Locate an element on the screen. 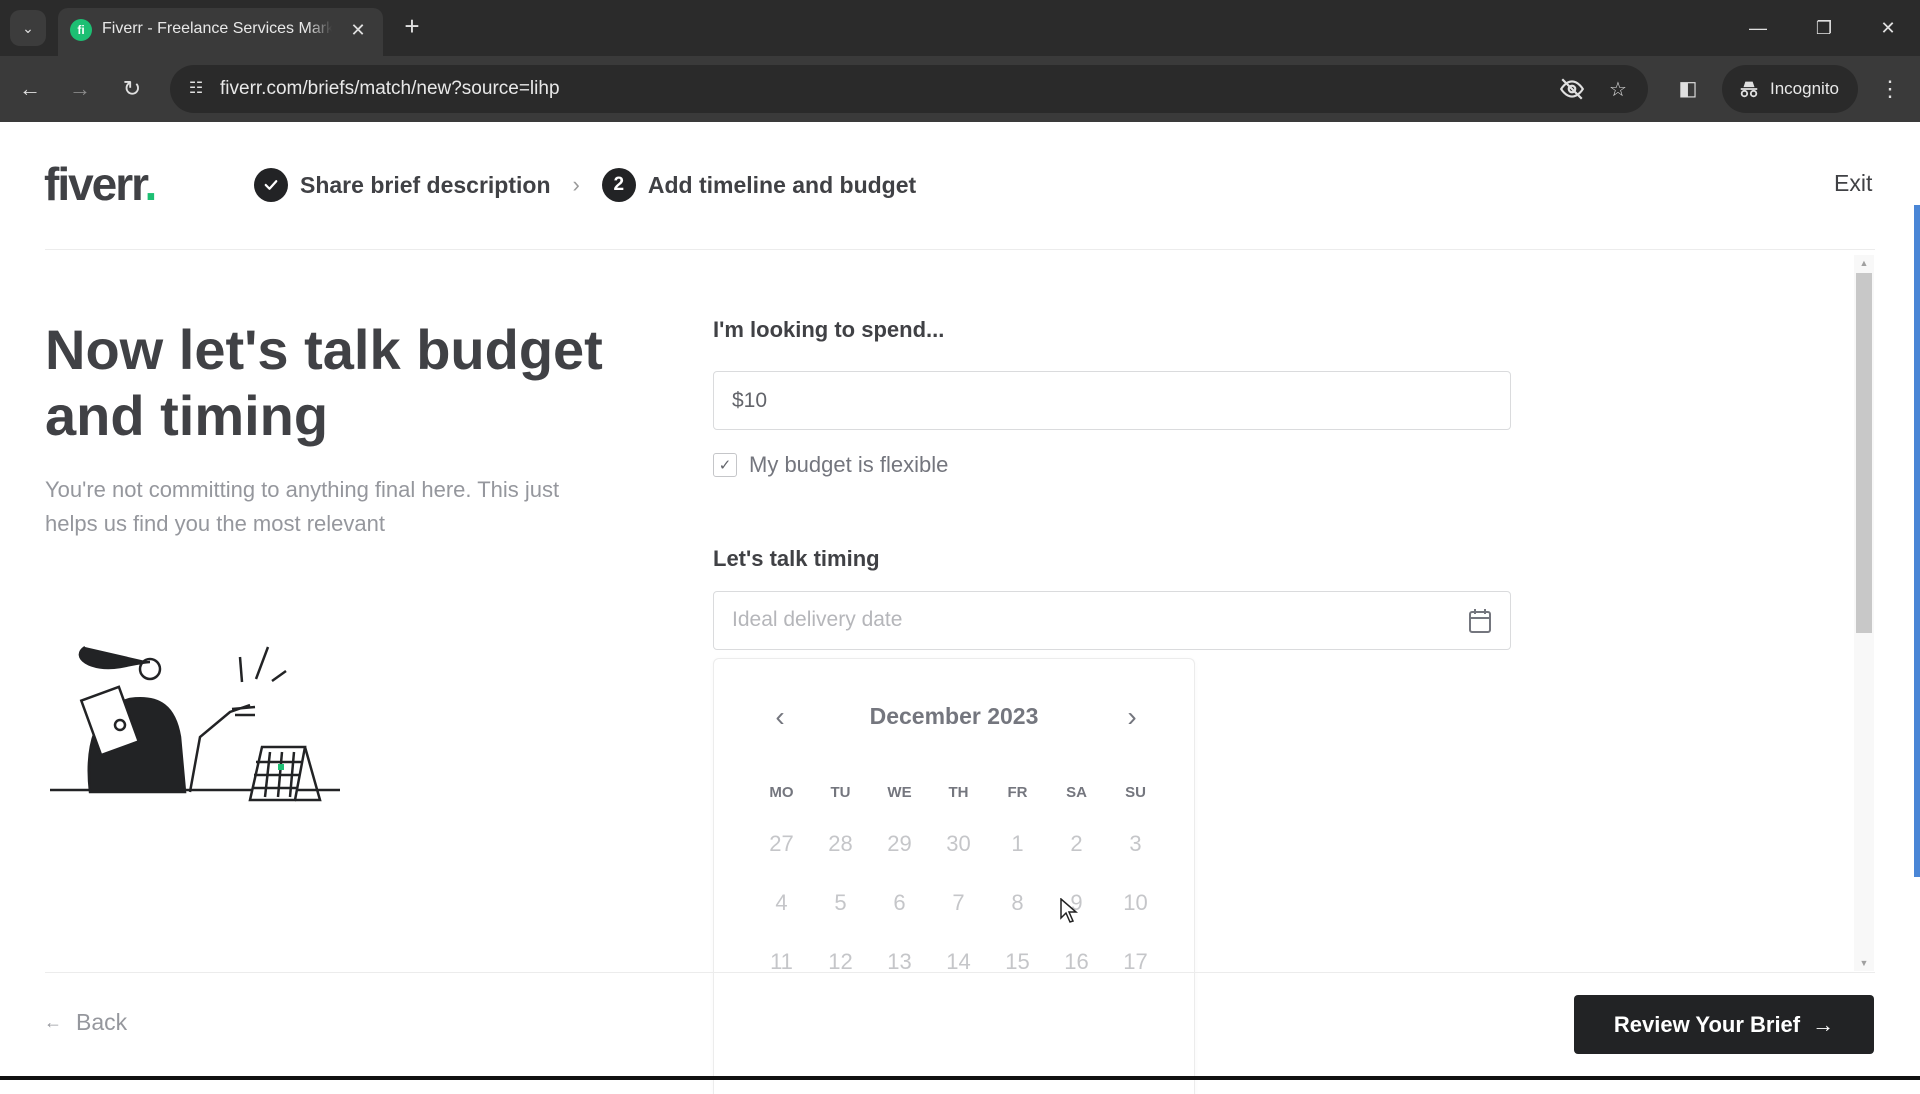  reload-icon: ↻ is located at coordinates (132, 88).